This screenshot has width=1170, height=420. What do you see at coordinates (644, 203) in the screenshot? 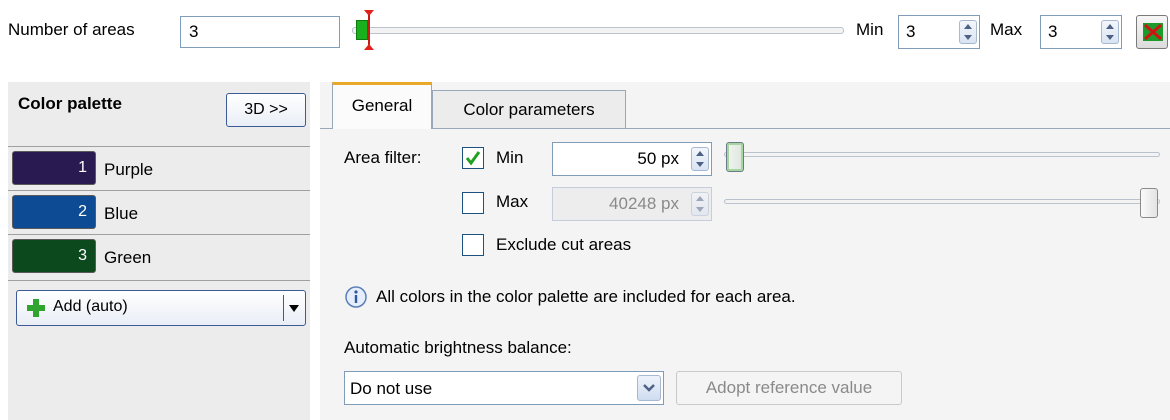
I see `max-filter-value: 40248 px` at bounding box center [644, 203].